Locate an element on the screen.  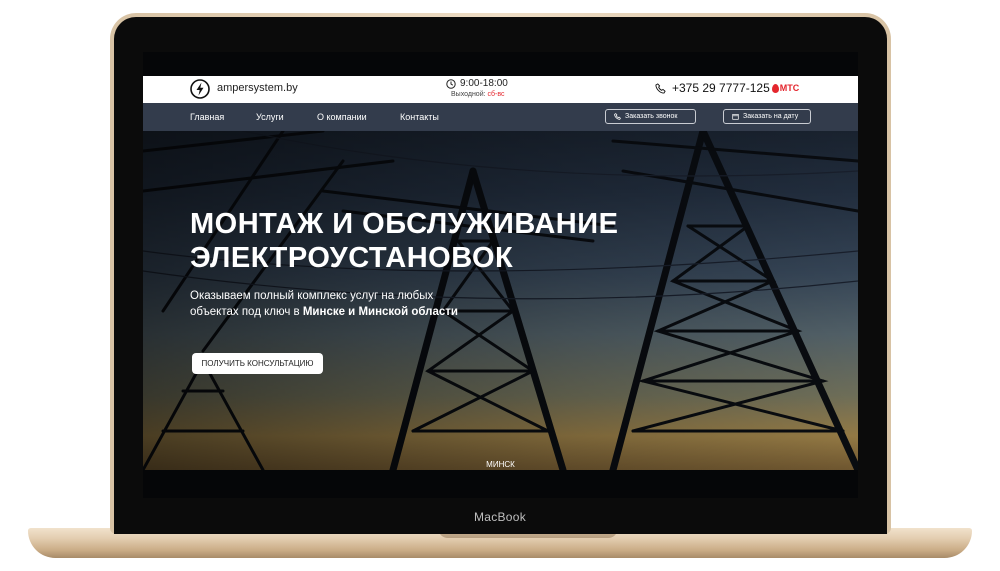
days-off-value: сб-вс is located at coordinates (496, 94).